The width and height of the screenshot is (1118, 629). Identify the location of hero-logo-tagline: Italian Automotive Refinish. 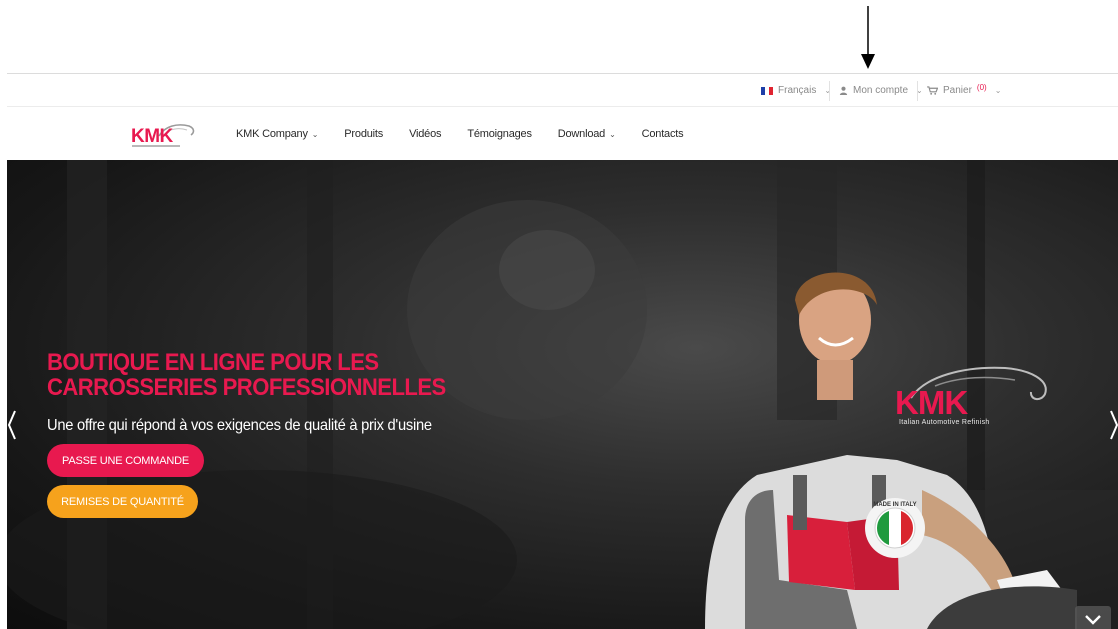
(944, 422).